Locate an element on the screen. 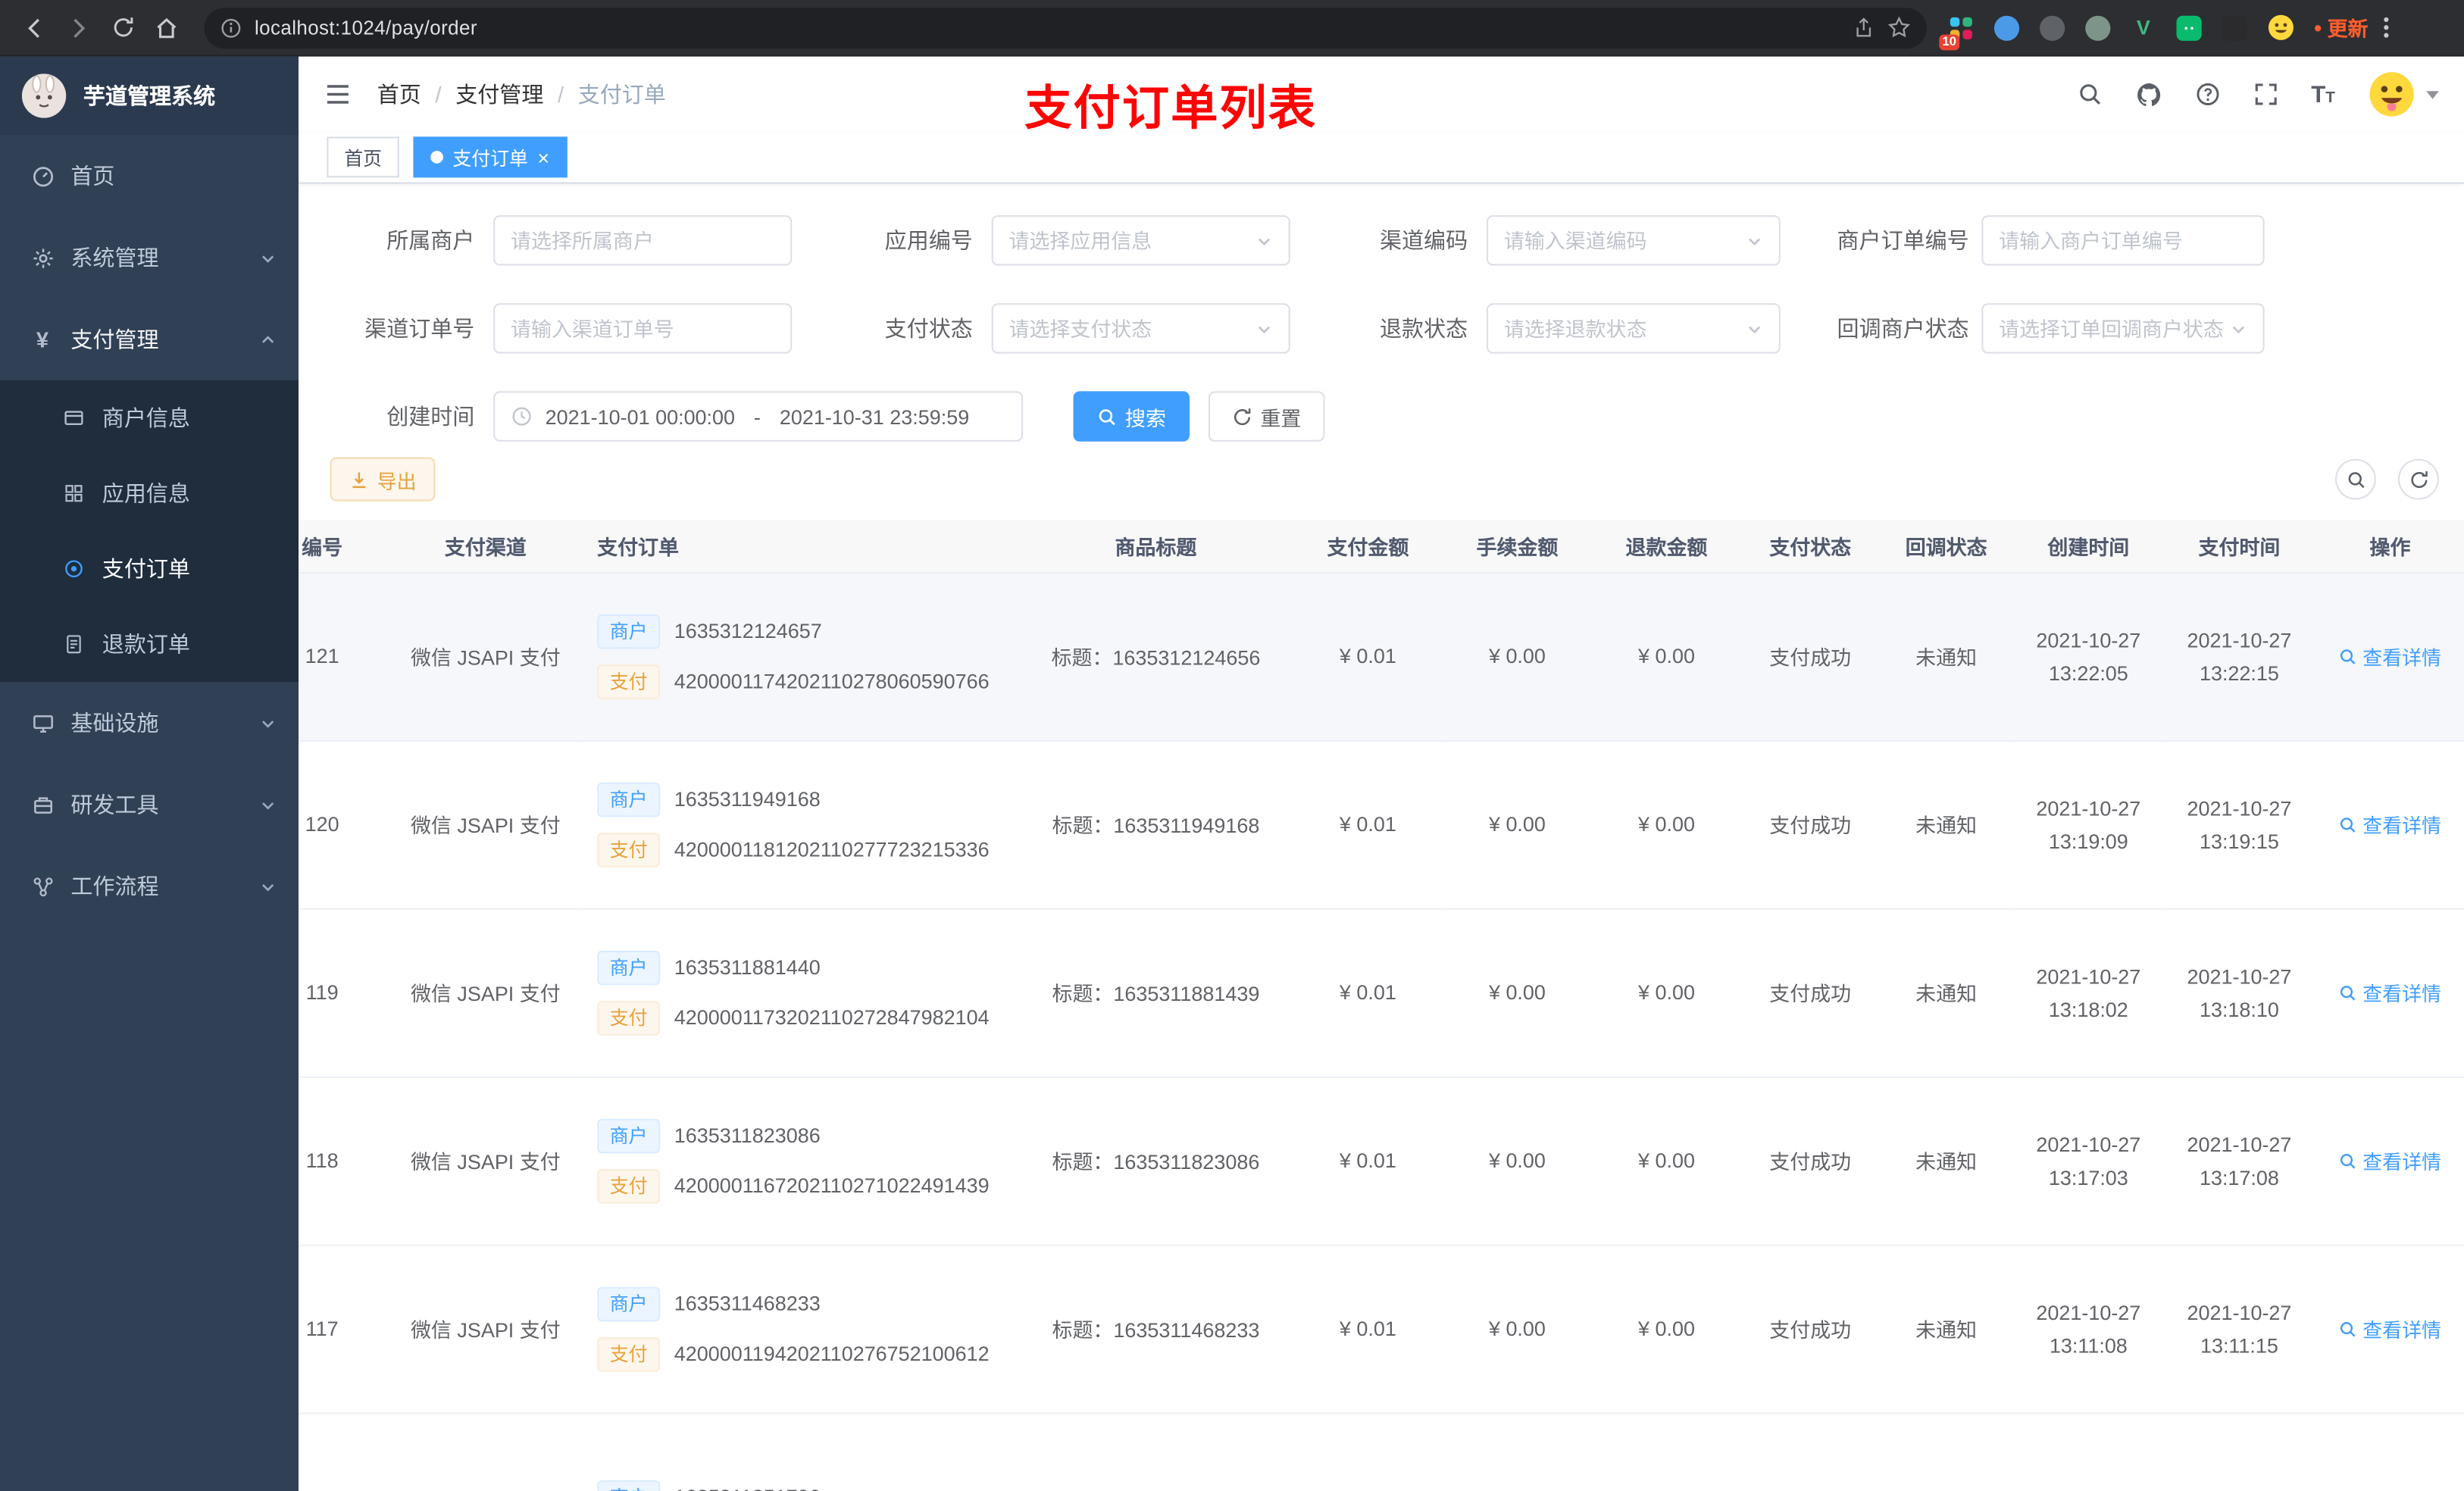 The width and height of the screenshot is (2464, 1491). callback-status-select is located at coordinates (2123, 328).